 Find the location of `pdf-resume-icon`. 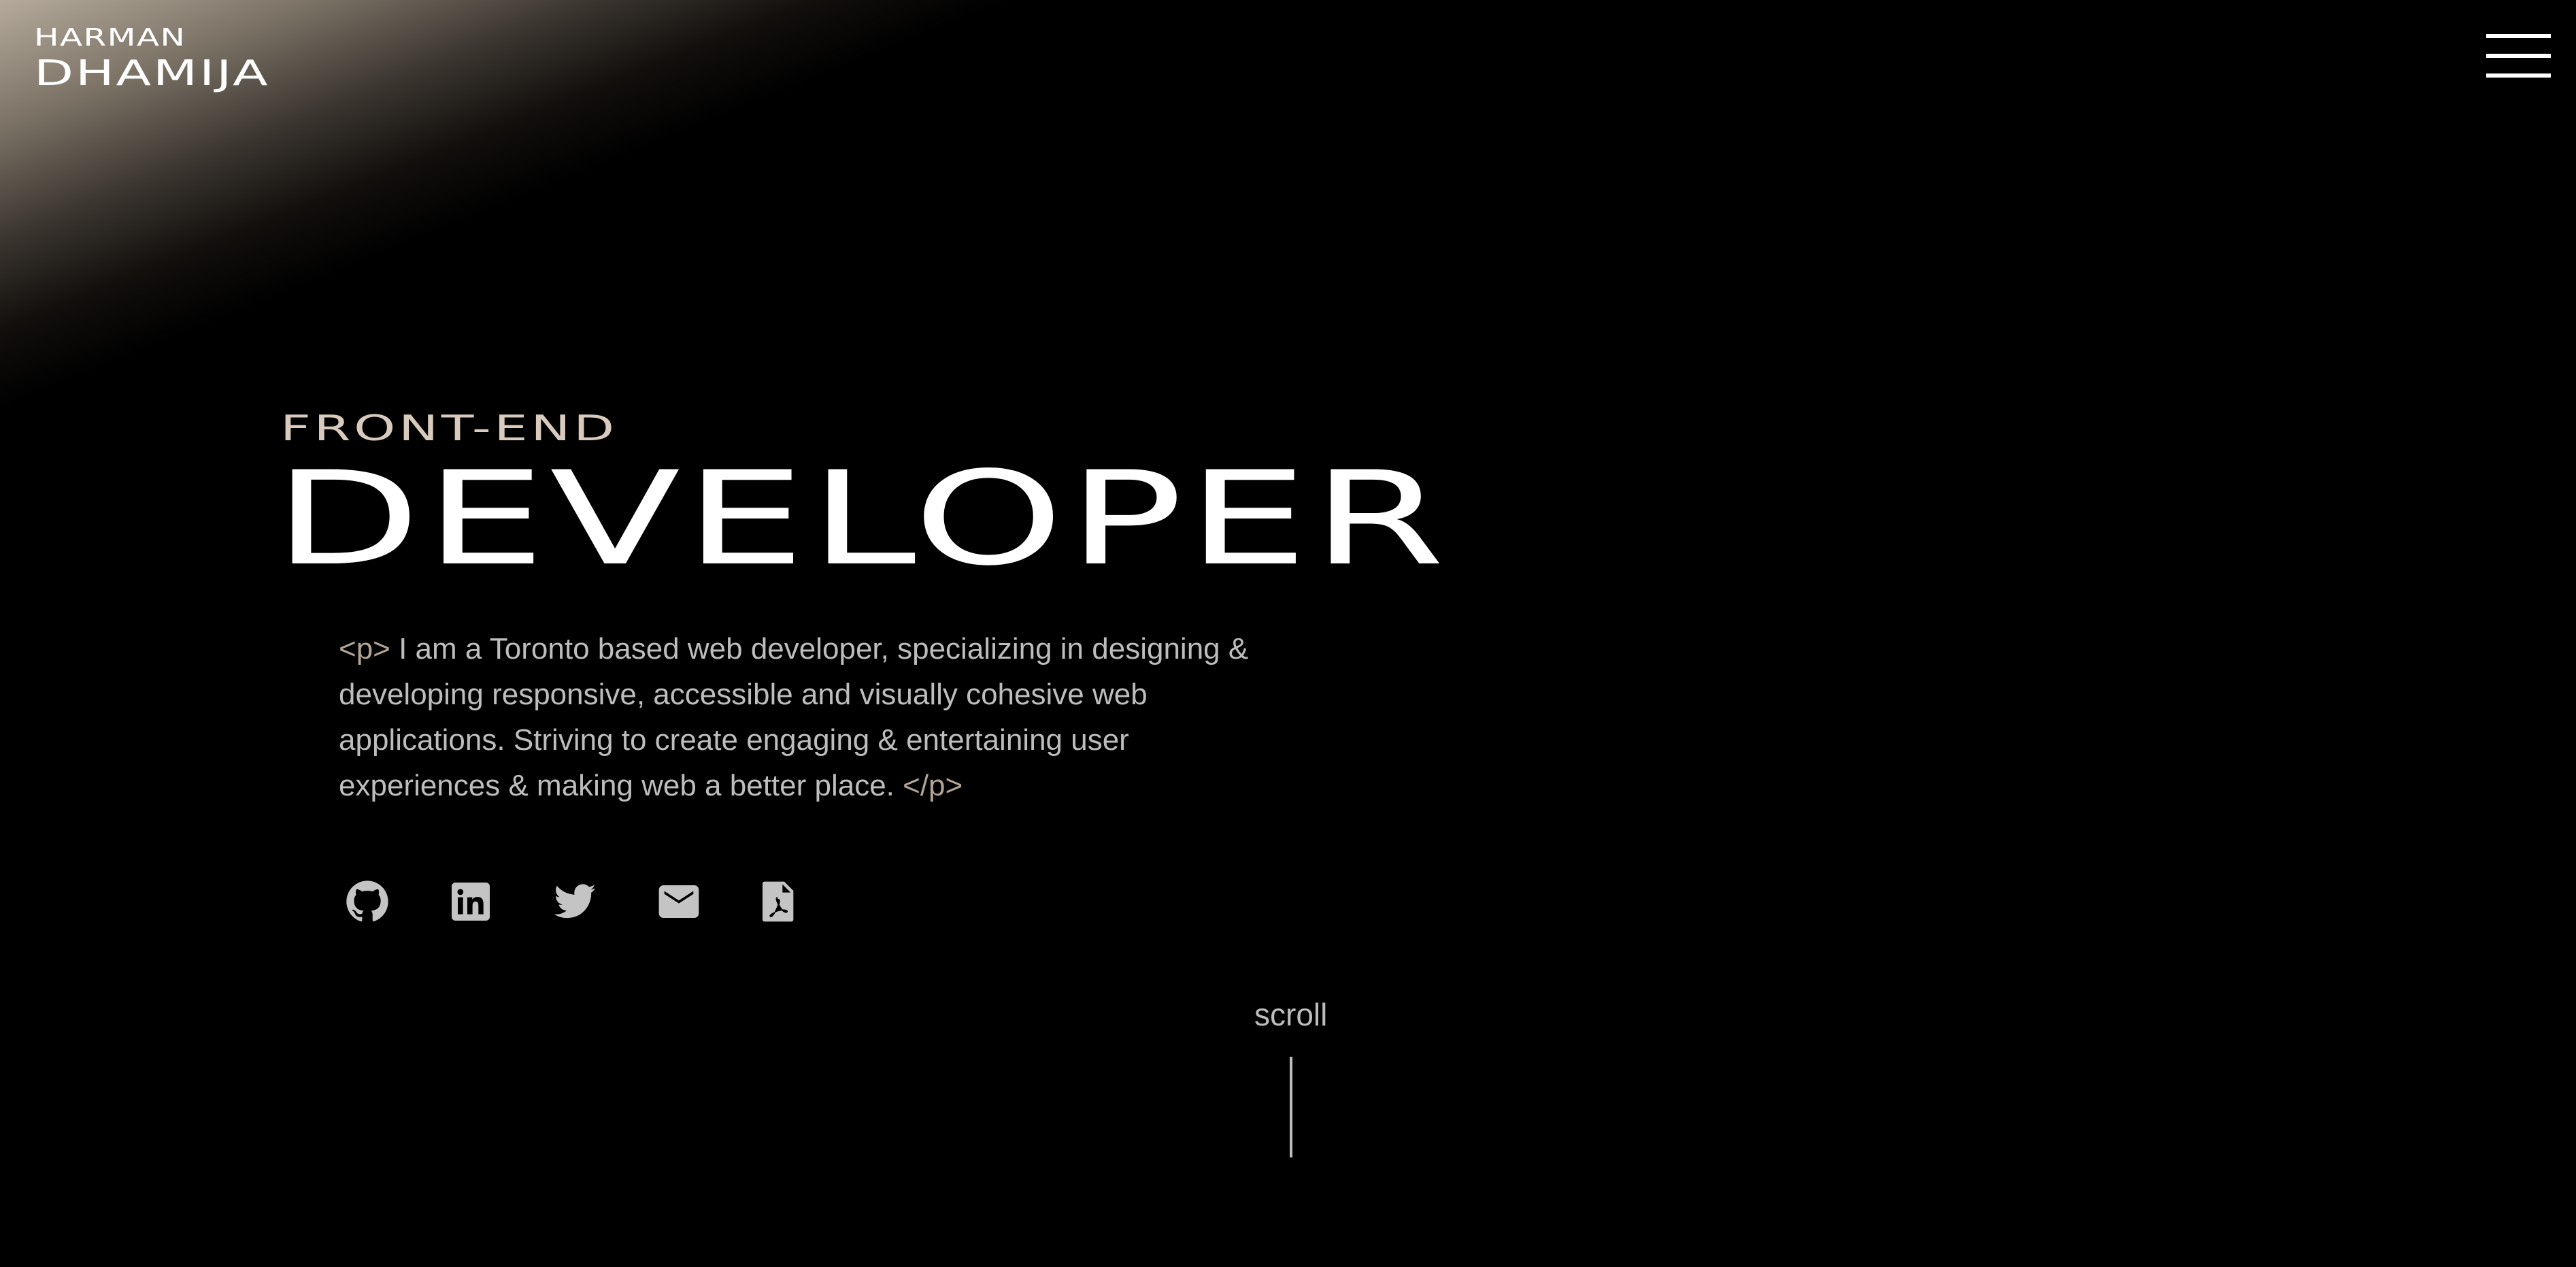

pdf-resume-icon is located at coordinates (778, 901).